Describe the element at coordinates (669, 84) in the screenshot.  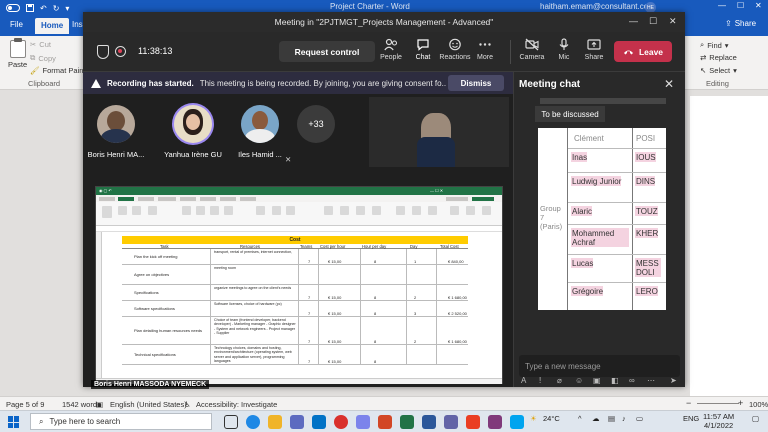
I see `close-chat-icon: ✕` at that location.